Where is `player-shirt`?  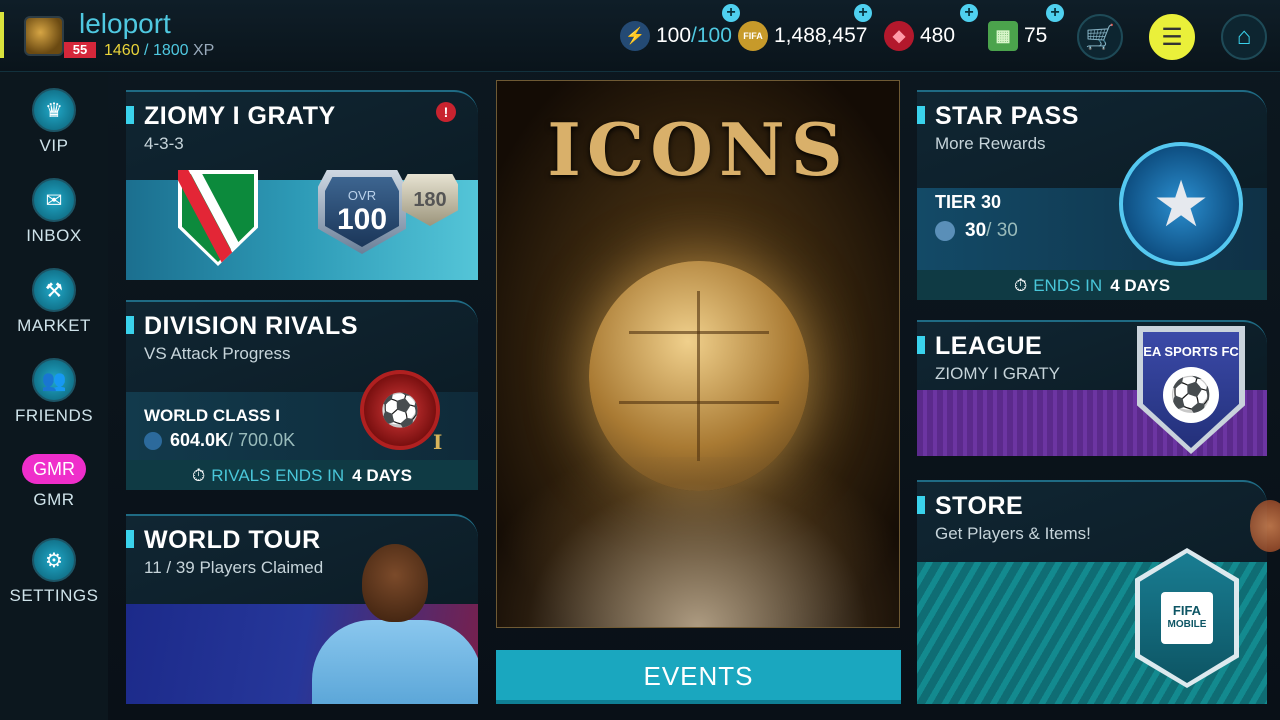 player-shirt is located at coordinates (395, 662).